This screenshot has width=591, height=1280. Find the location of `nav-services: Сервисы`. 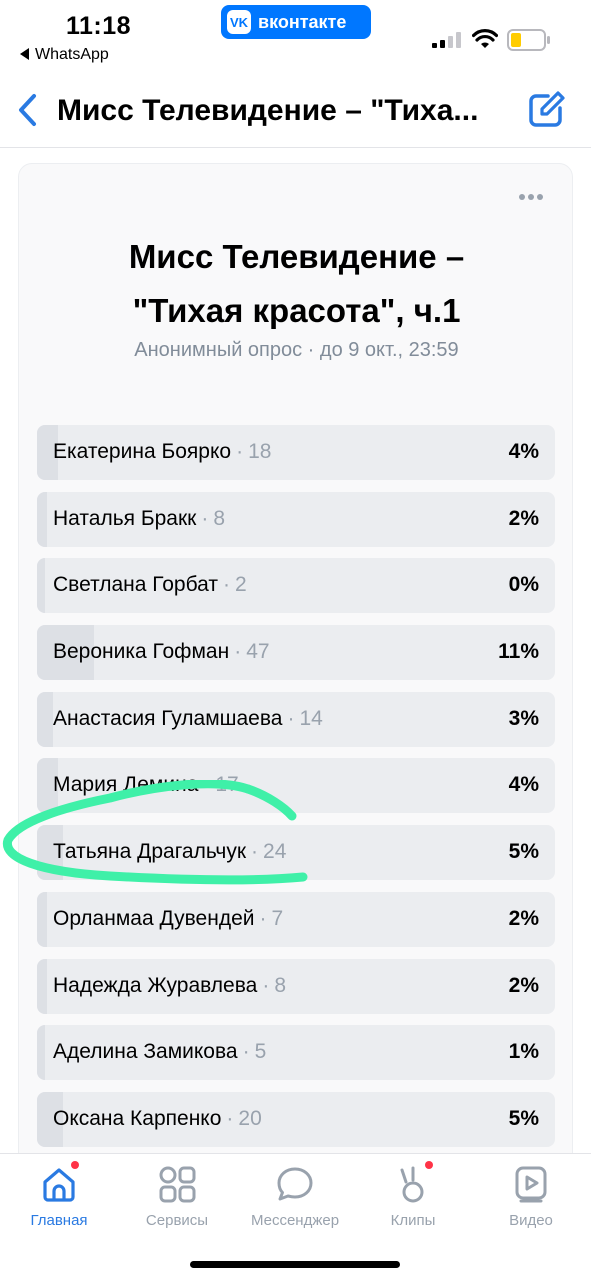

nav-services: Сервисы is located at coordinates (177, 1196).